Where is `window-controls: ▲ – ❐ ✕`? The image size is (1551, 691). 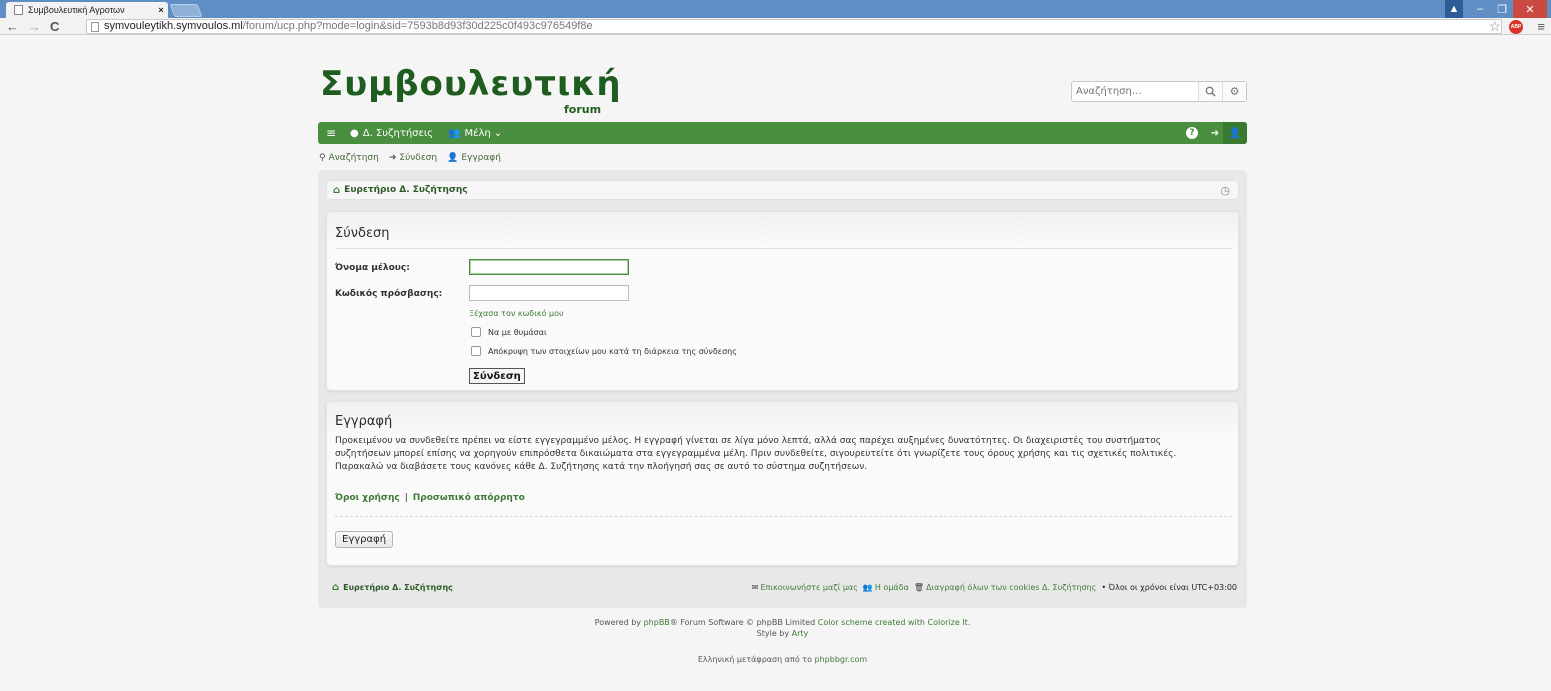
window-controls: ▲ – ❐ ✕ is located at coordinates (1496, 9).